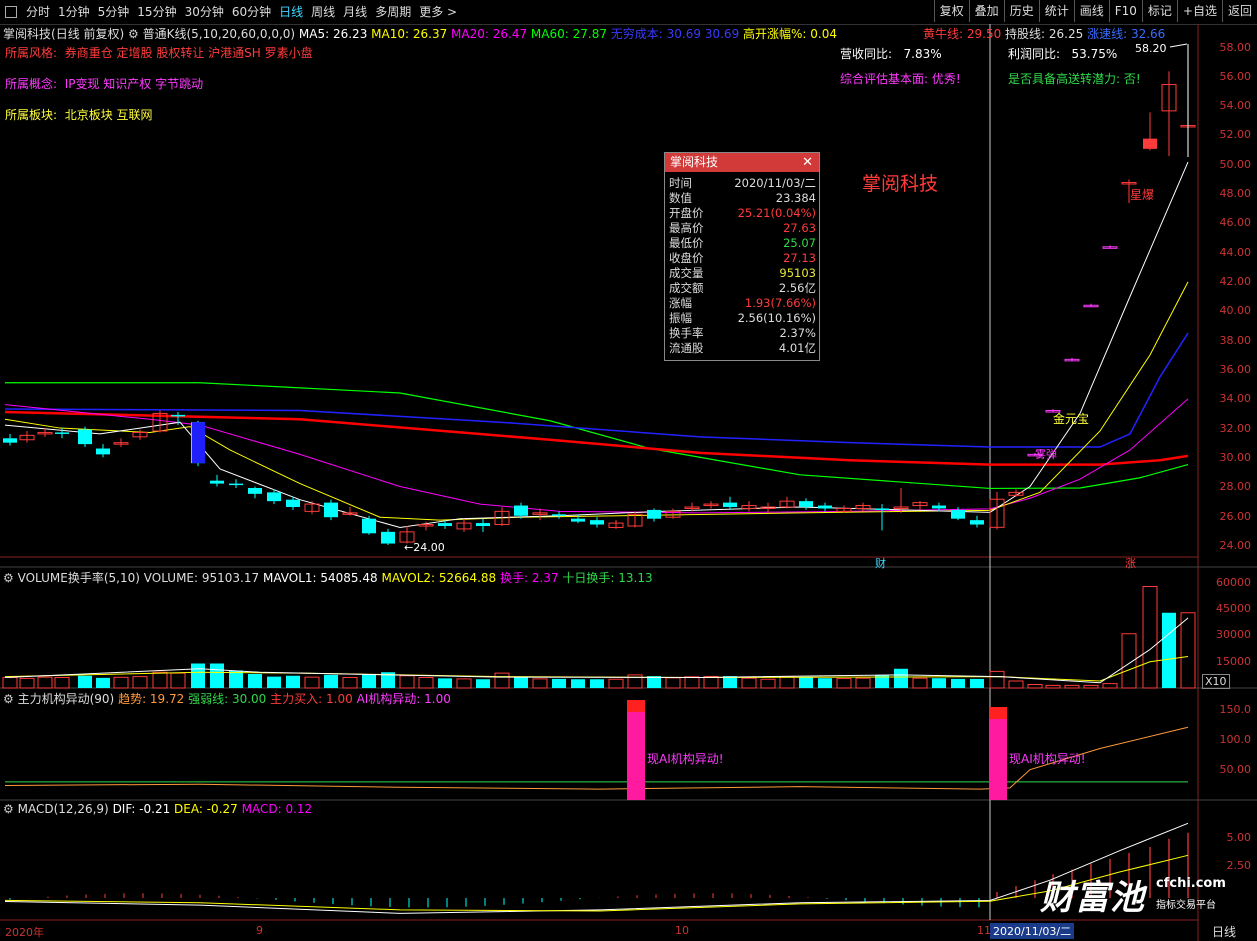  Describe the element at coordinates (1094, 54) in the screenshot. I see `profit-value: 53.75%` at that location.